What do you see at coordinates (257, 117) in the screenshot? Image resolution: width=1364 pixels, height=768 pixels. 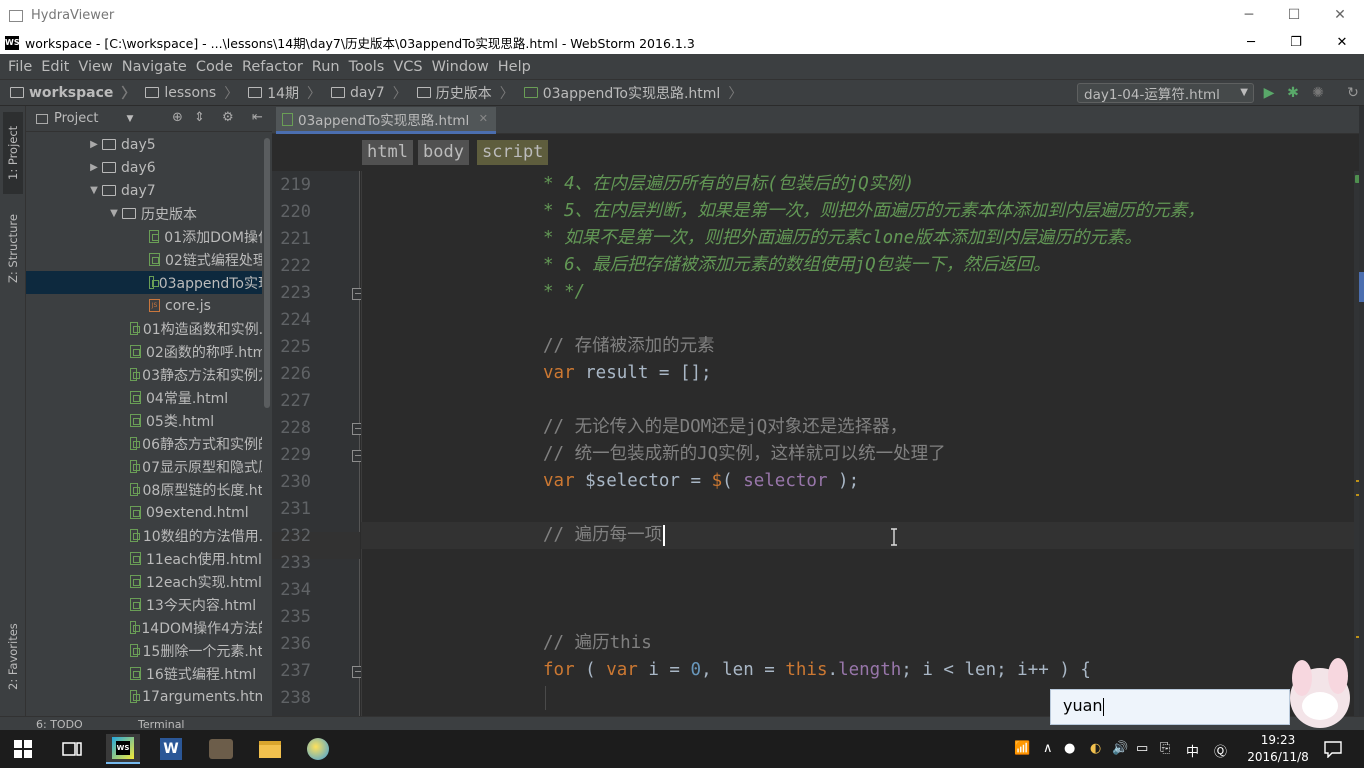 I see `hide-panel-icon: ⇤` at bounding box center [257, 117].